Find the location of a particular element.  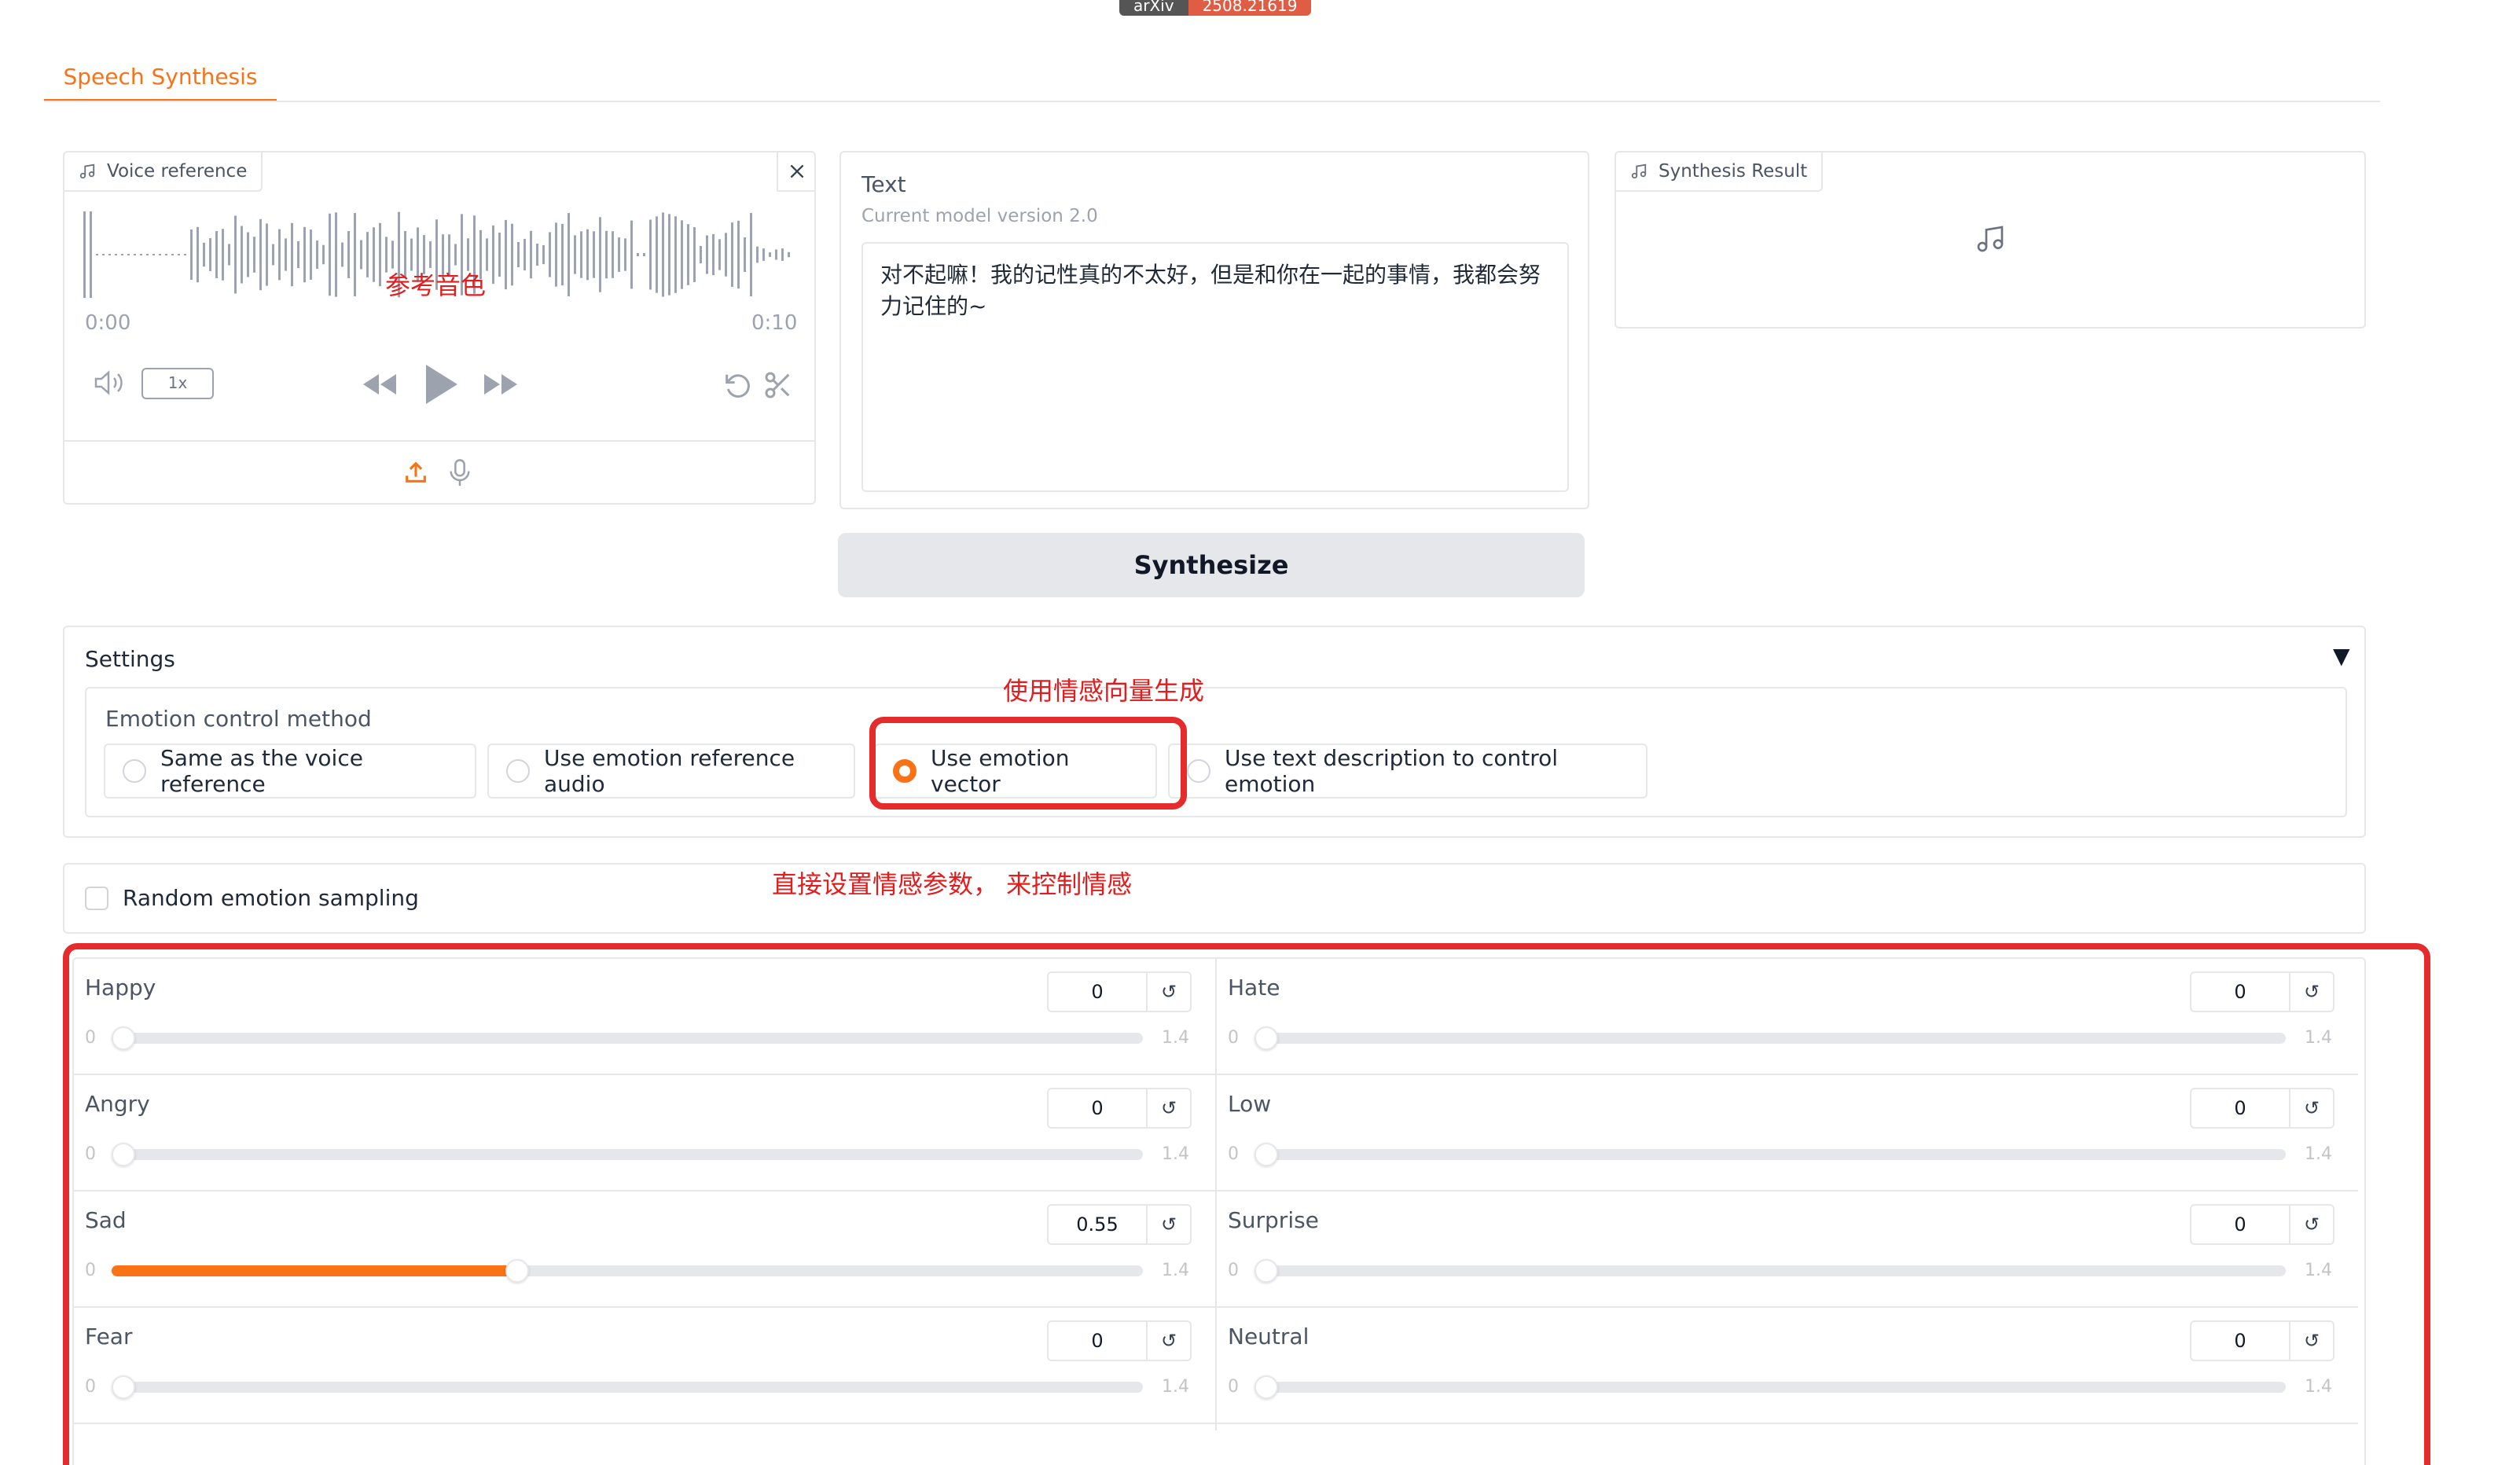

upload-icon is located at coordinates (415, 473).